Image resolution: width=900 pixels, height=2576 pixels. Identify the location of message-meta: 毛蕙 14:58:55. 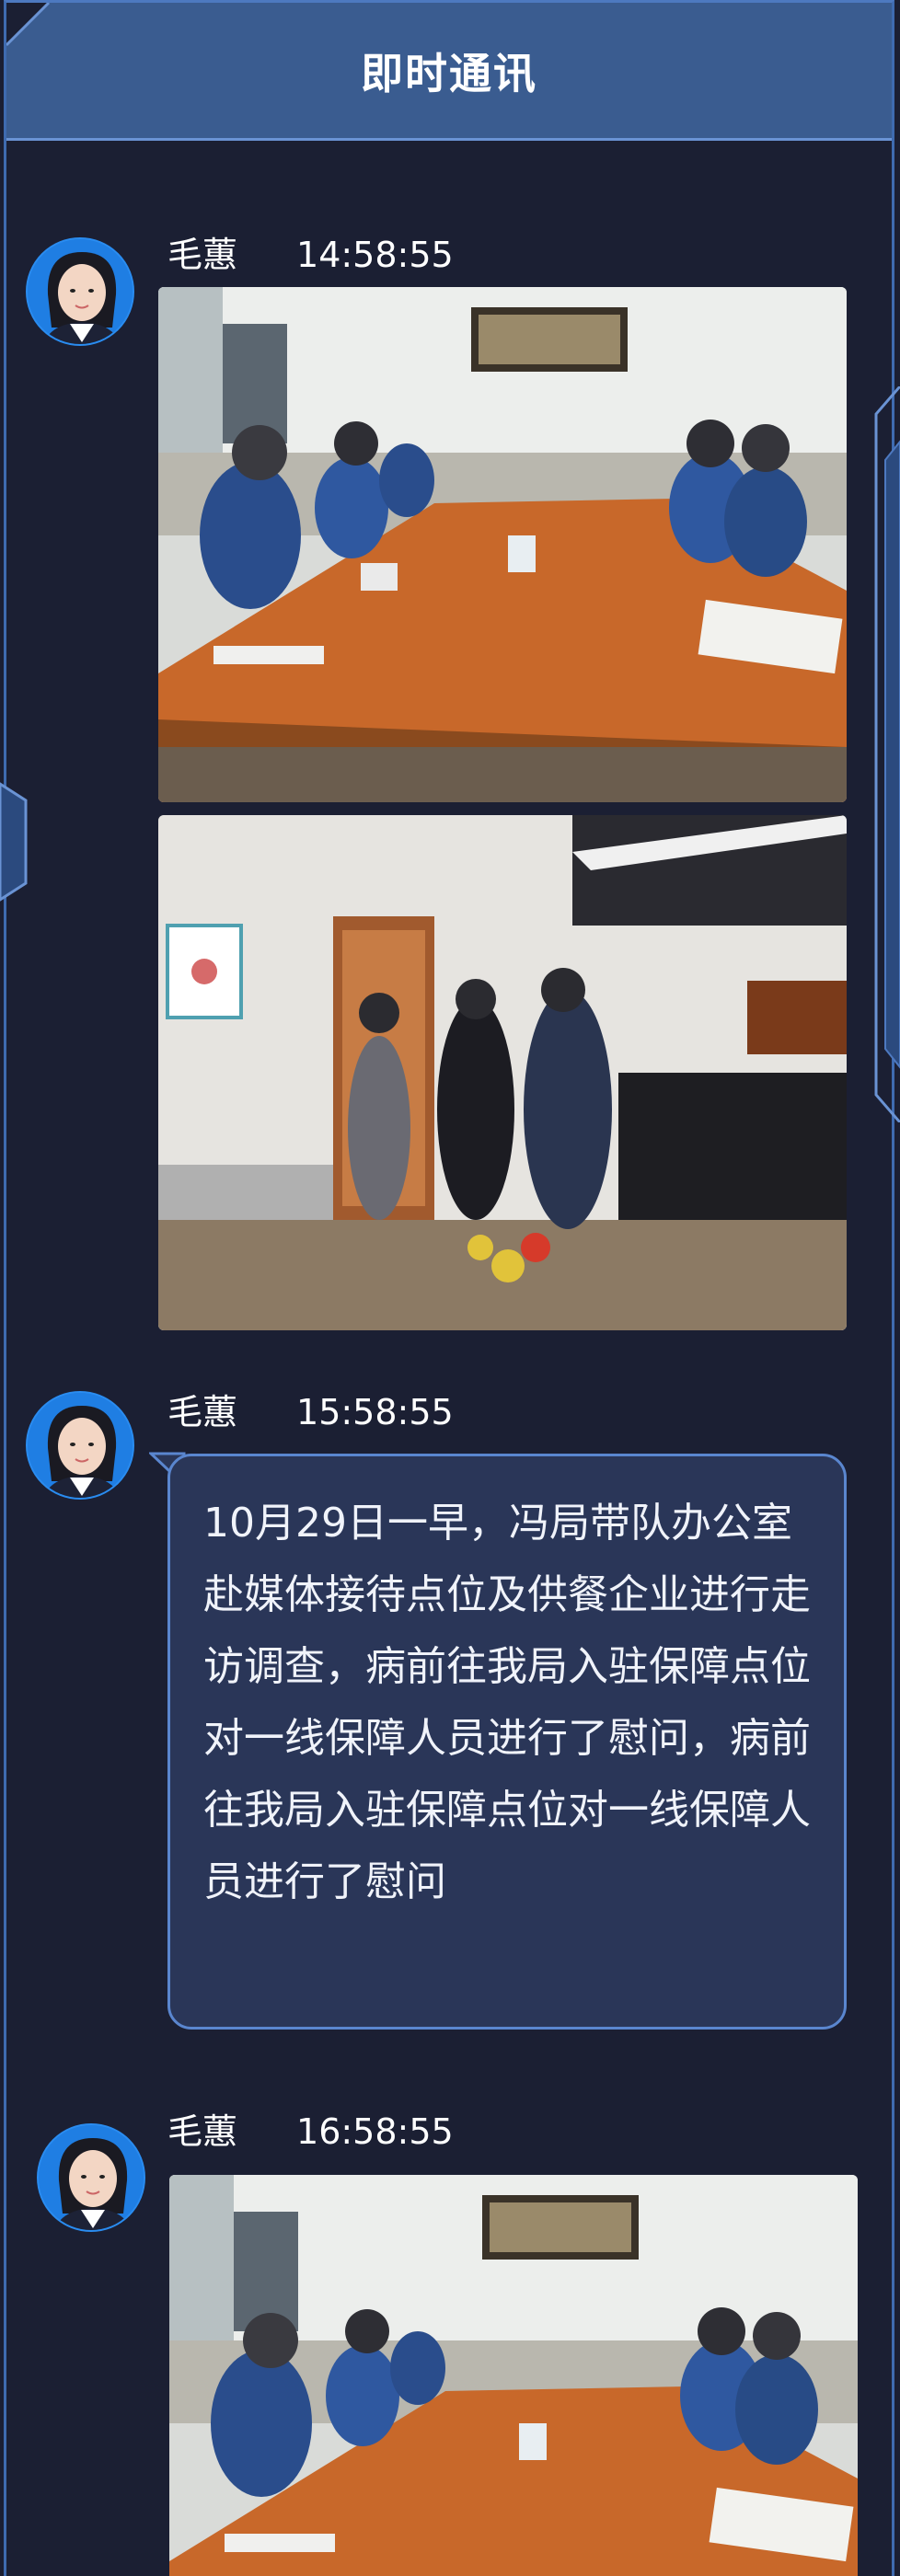
(311, 252).